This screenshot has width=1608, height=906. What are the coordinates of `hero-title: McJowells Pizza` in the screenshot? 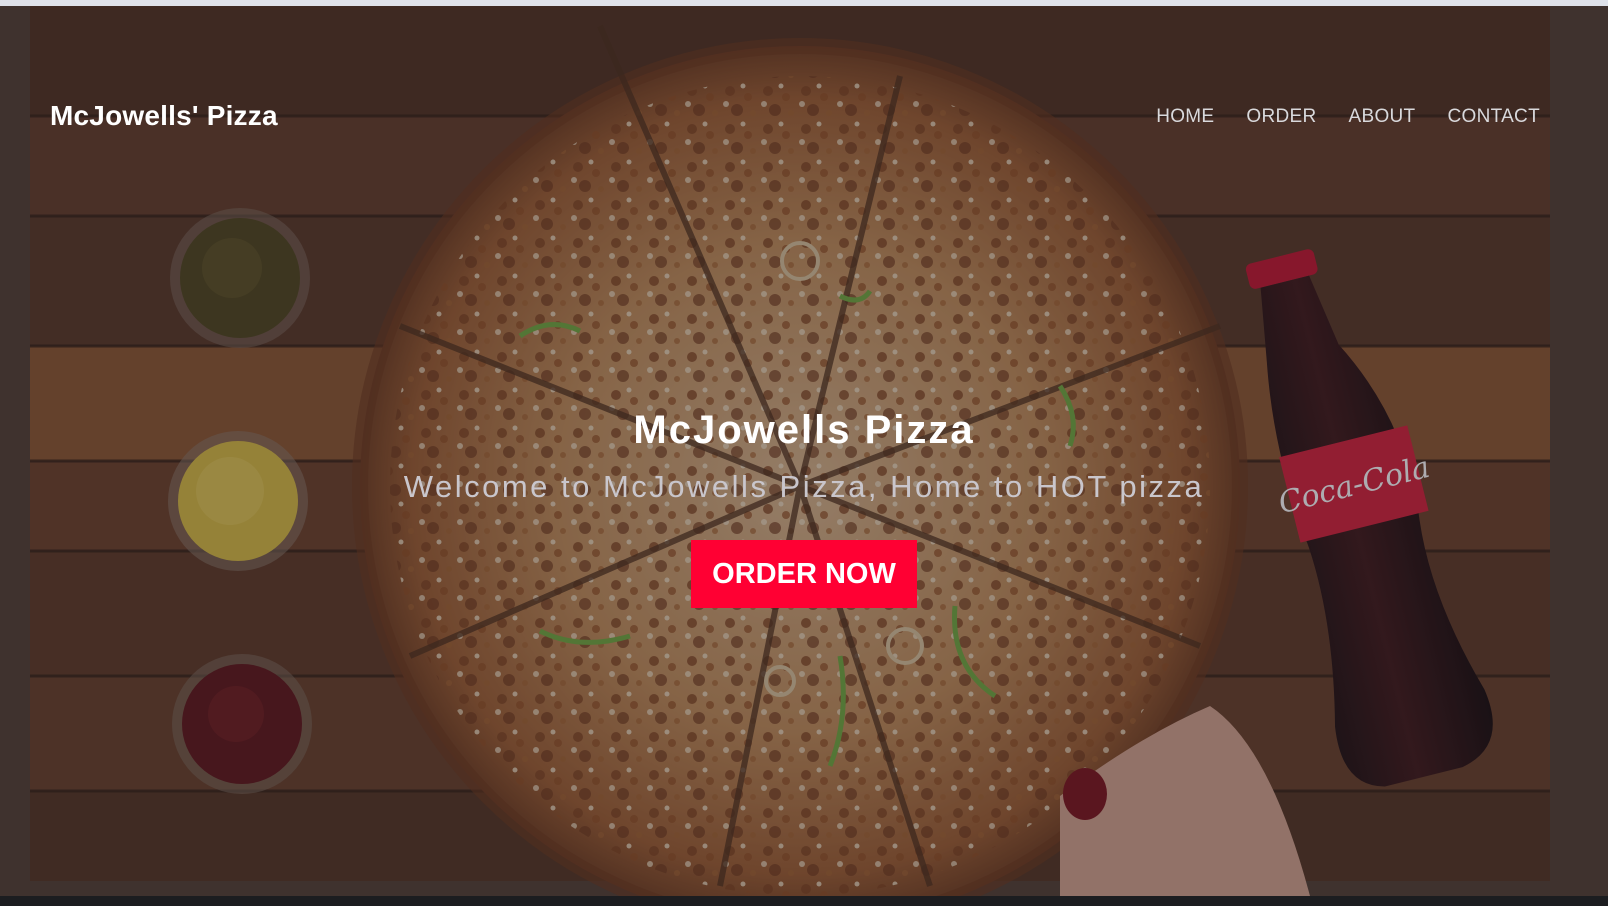 It's located at (804, 430).